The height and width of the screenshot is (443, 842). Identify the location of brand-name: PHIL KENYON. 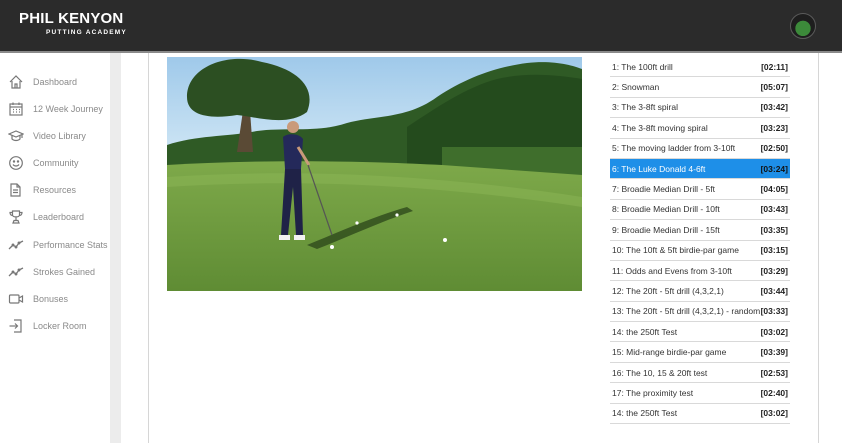
(71, 18).